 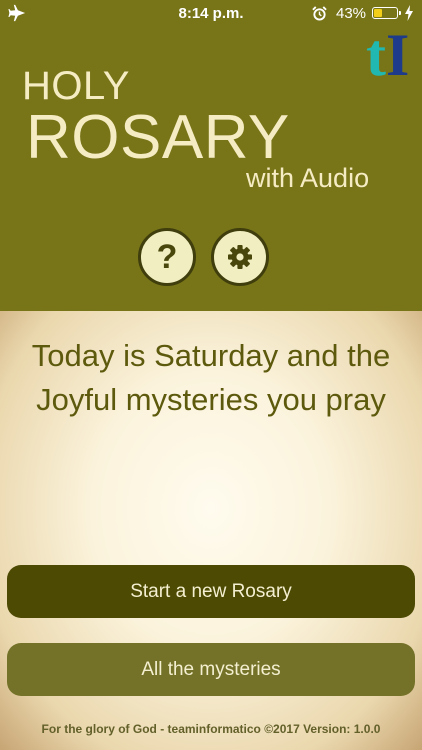 I want to click on logo-letter-t: t, so click(x=376, y=55).